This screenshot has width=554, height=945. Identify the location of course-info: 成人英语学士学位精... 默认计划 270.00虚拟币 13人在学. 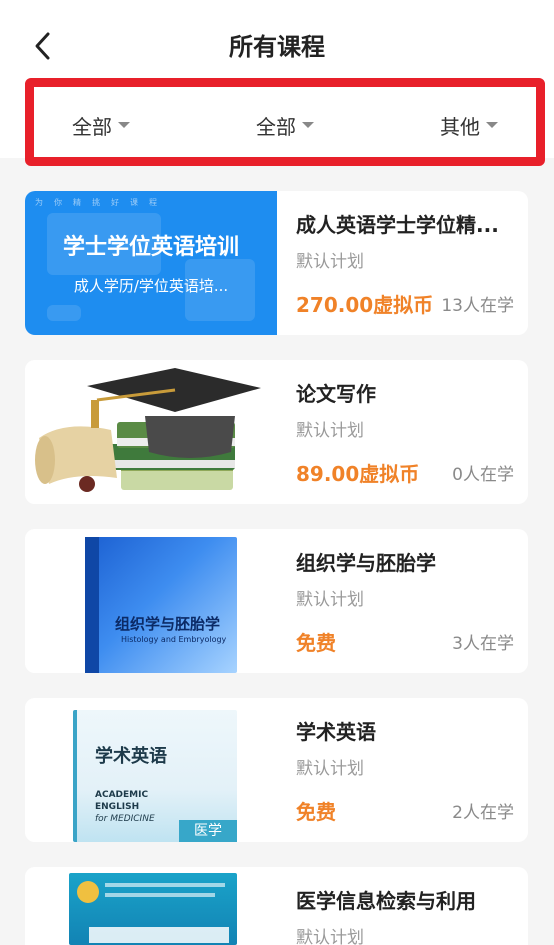
(405, 263).